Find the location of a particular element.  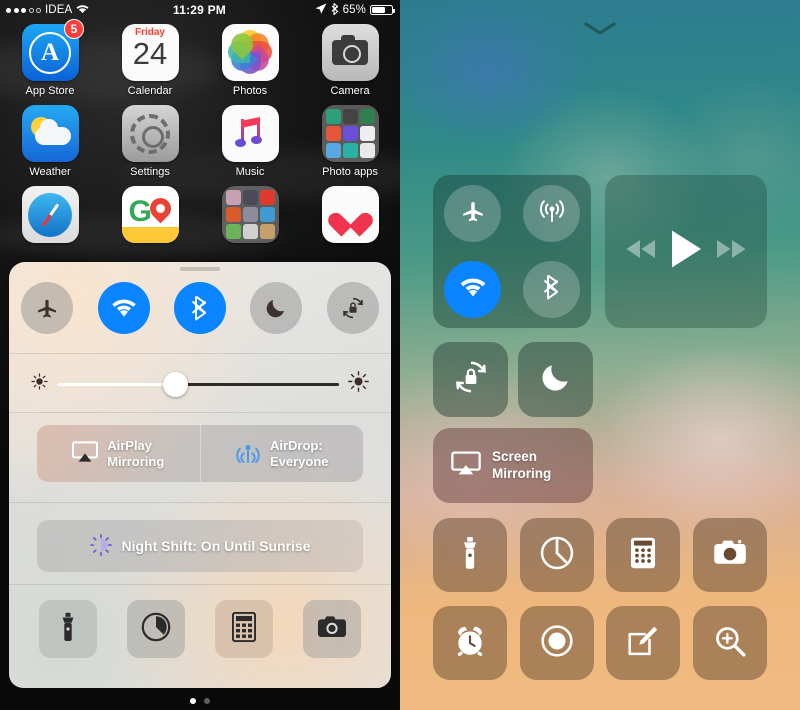

app-icon-app-store: 5 A App Store is located at coordinates (50, 58).